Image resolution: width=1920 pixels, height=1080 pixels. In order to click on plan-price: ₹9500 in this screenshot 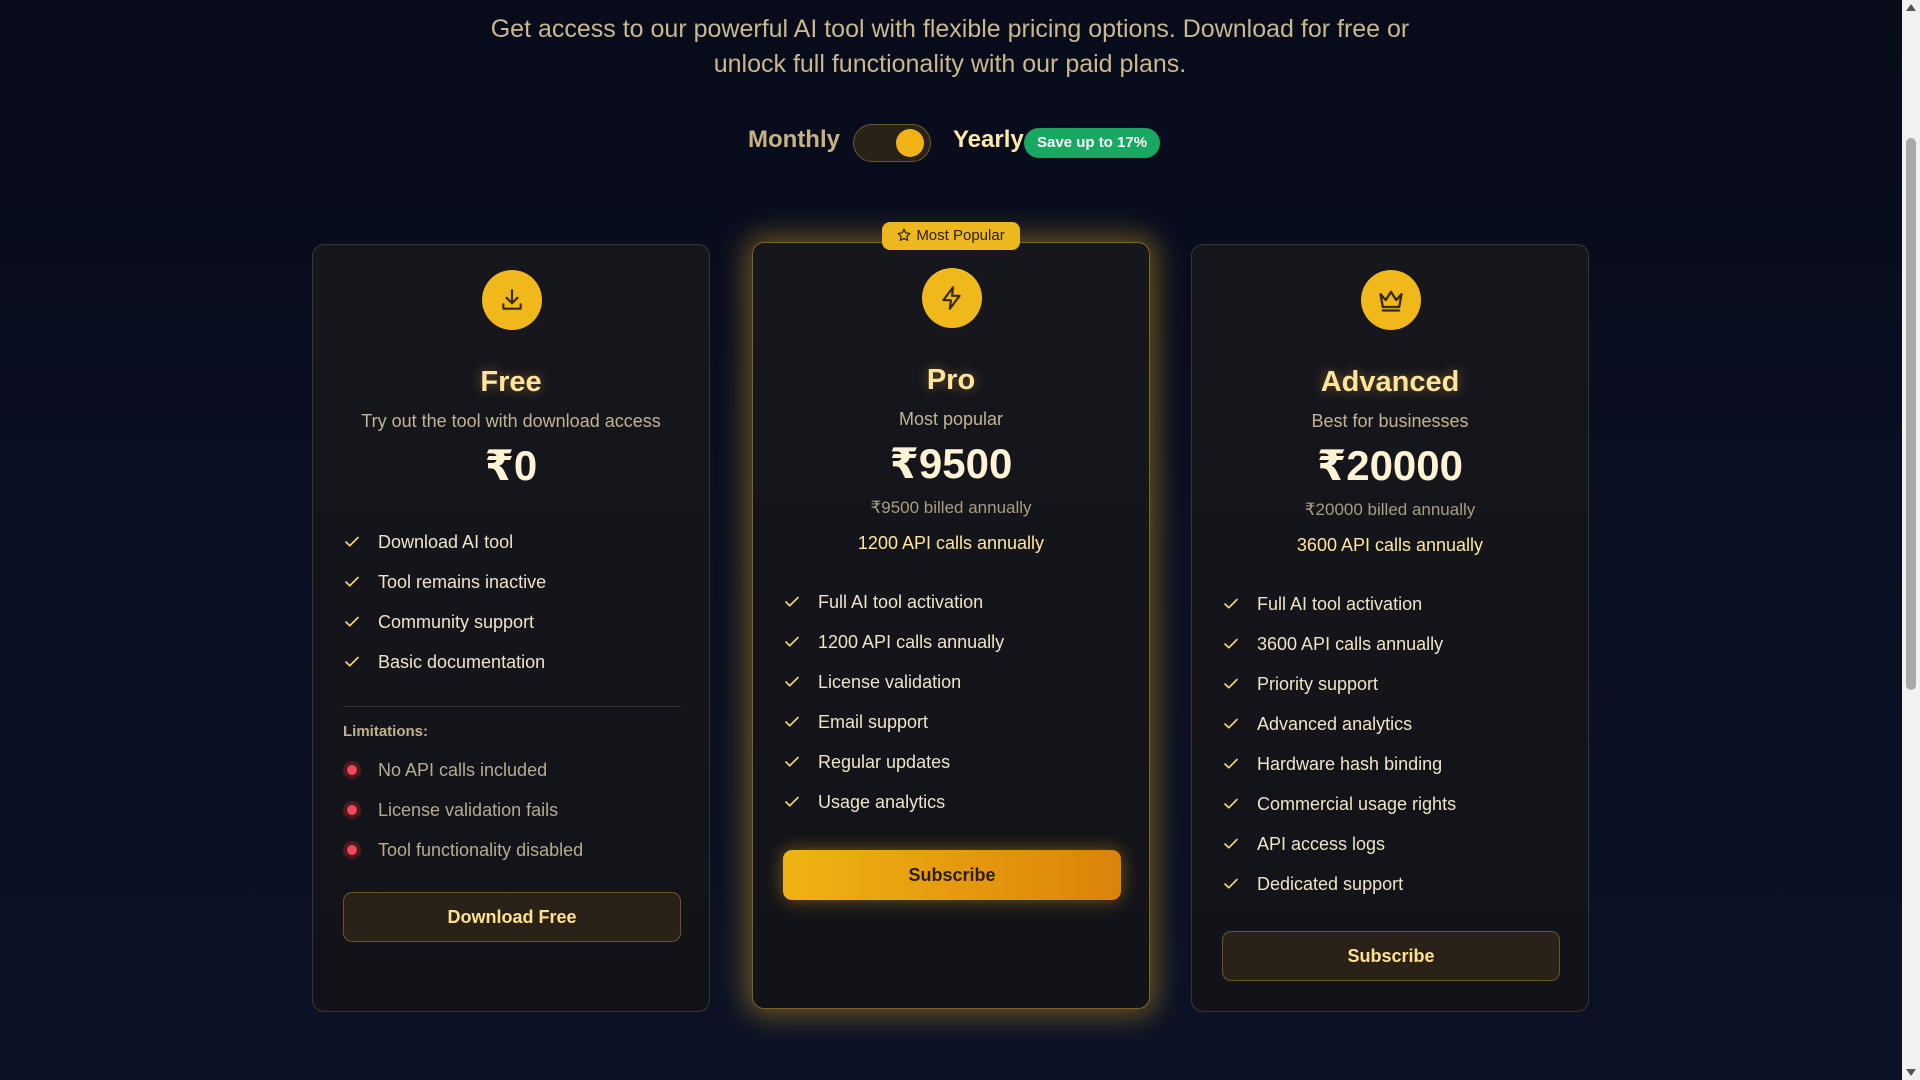, I will do `click(951, 463)`.